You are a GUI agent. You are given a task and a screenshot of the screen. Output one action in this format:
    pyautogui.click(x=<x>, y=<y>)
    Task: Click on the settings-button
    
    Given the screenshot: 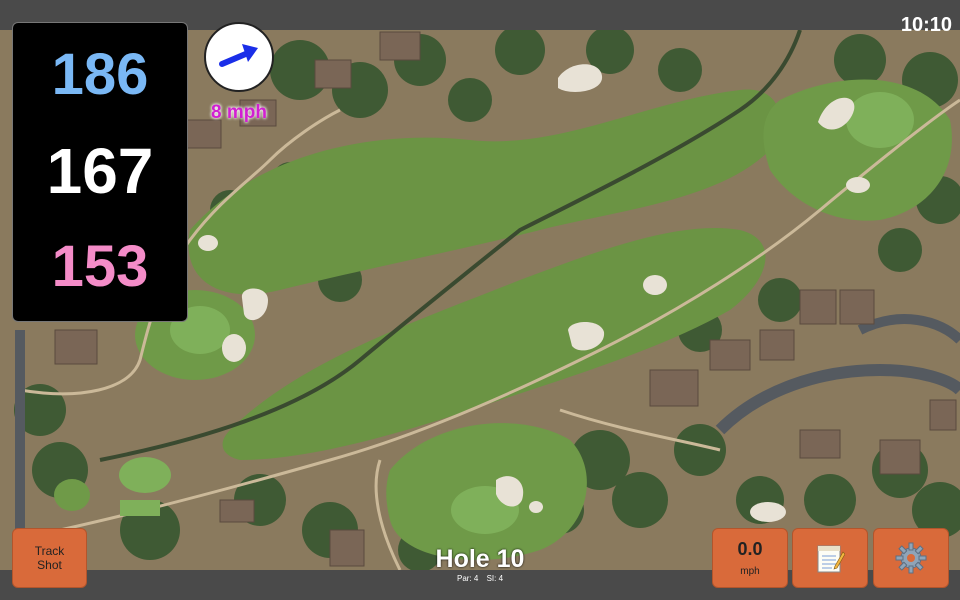 What is the action you would take?
    pyautogui.click(x=911, y=558)
    